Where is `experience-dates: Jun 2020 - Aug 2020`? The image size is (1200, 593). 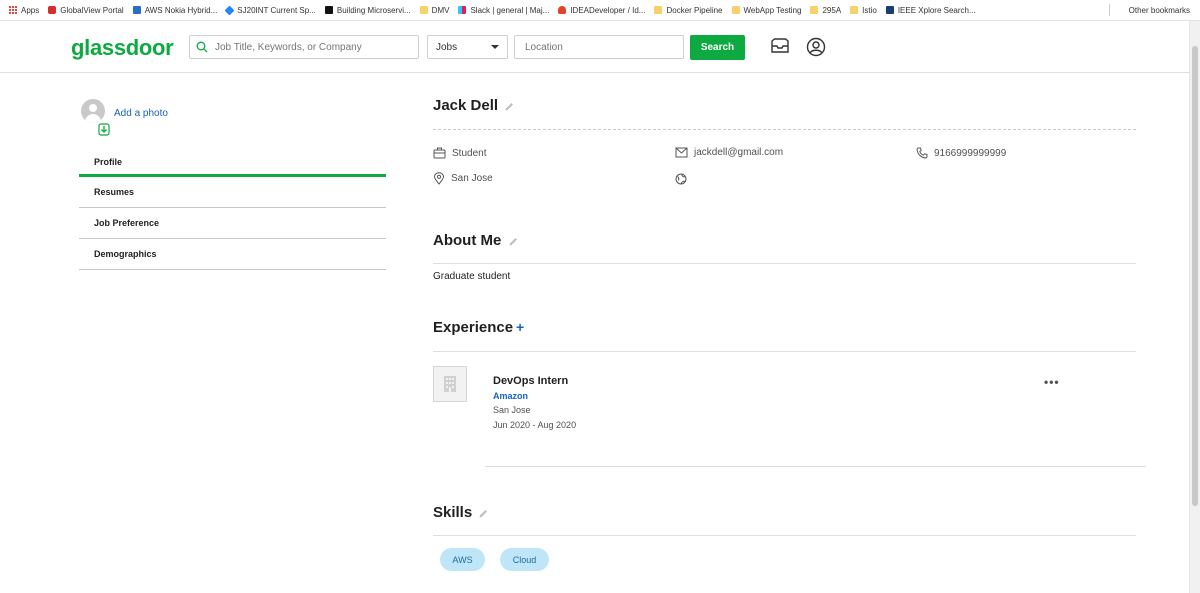 experience-dates: Jun 2020 - Aug 2020 is located at coordinates (535, 425).